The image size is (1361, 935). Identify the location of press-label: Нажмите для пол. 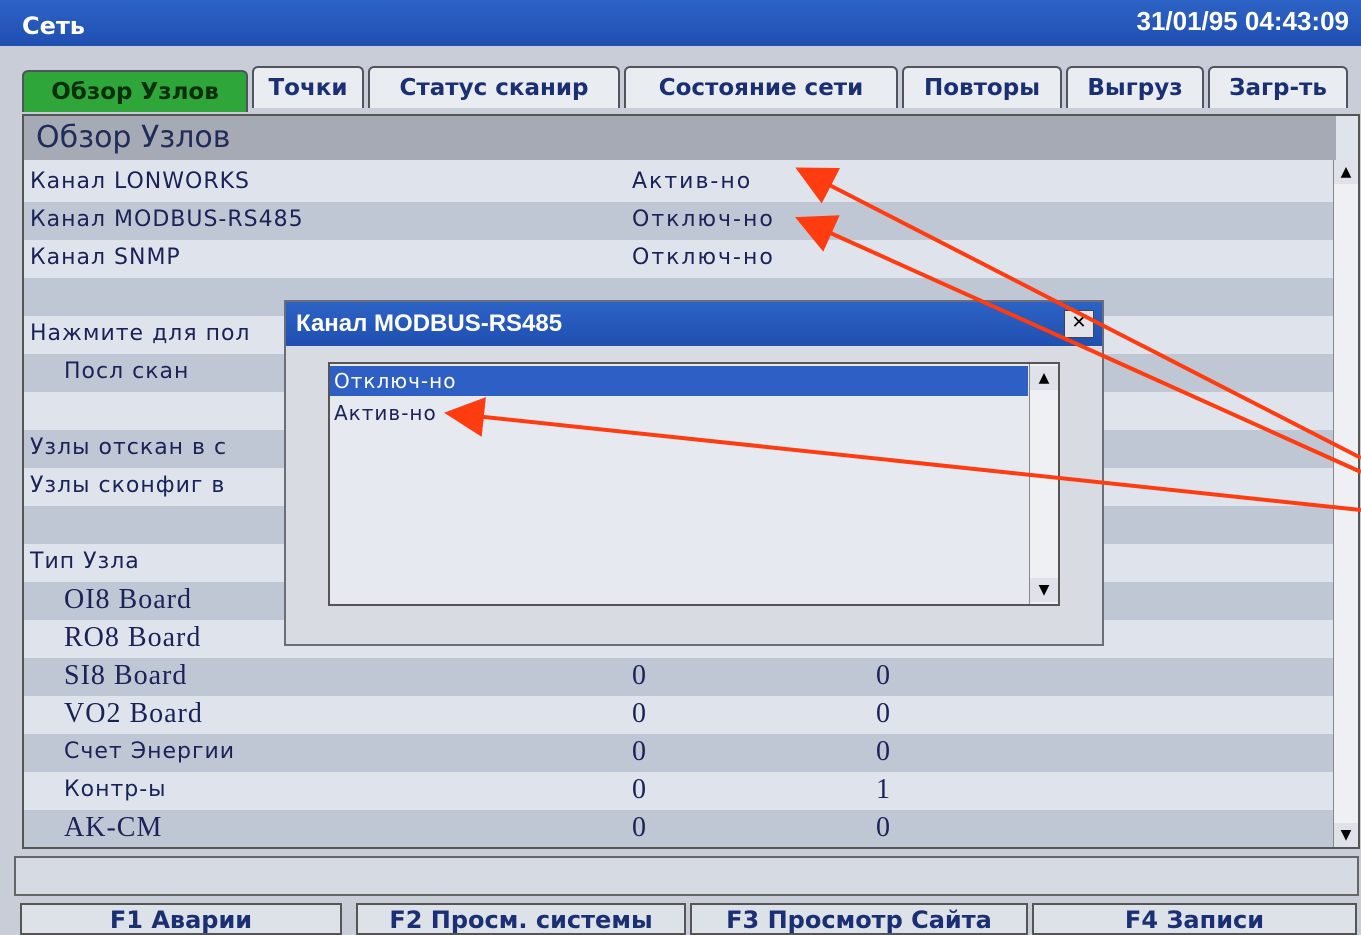
(140, 333).